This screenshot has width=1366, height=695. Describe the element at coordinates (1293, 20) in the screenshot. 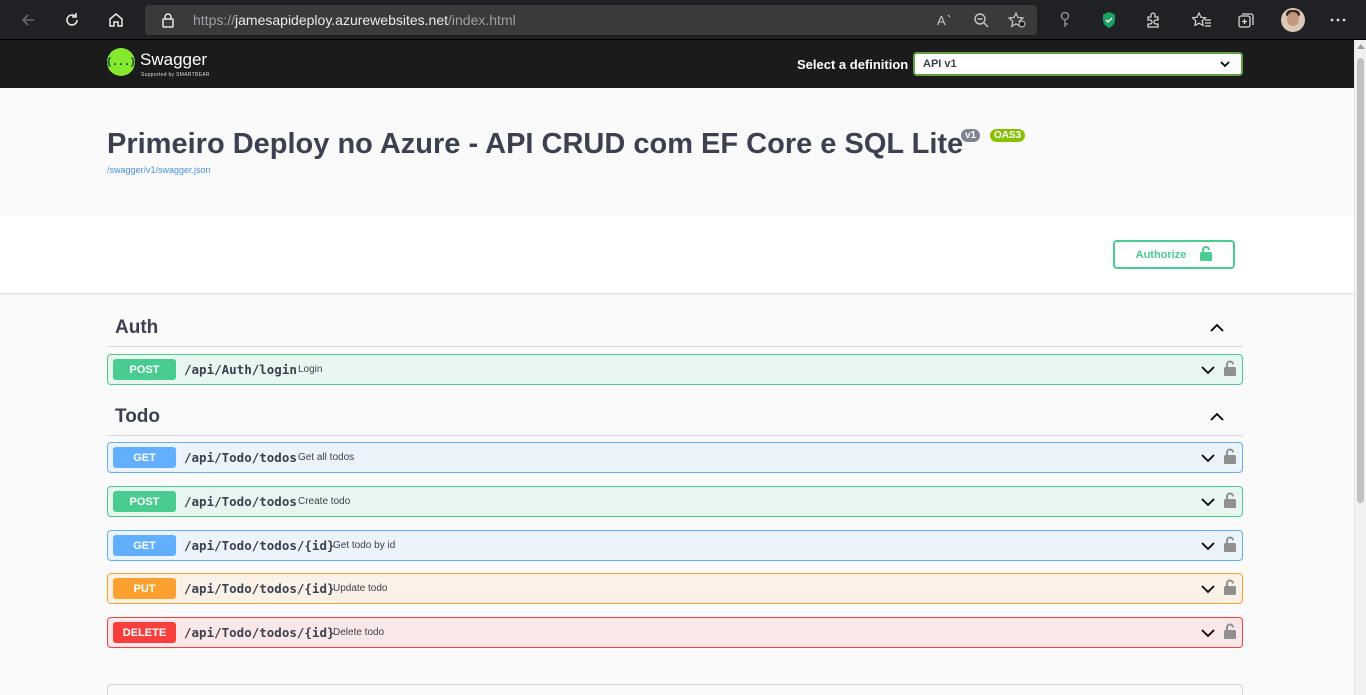

I see `profile-avatar` at that location.